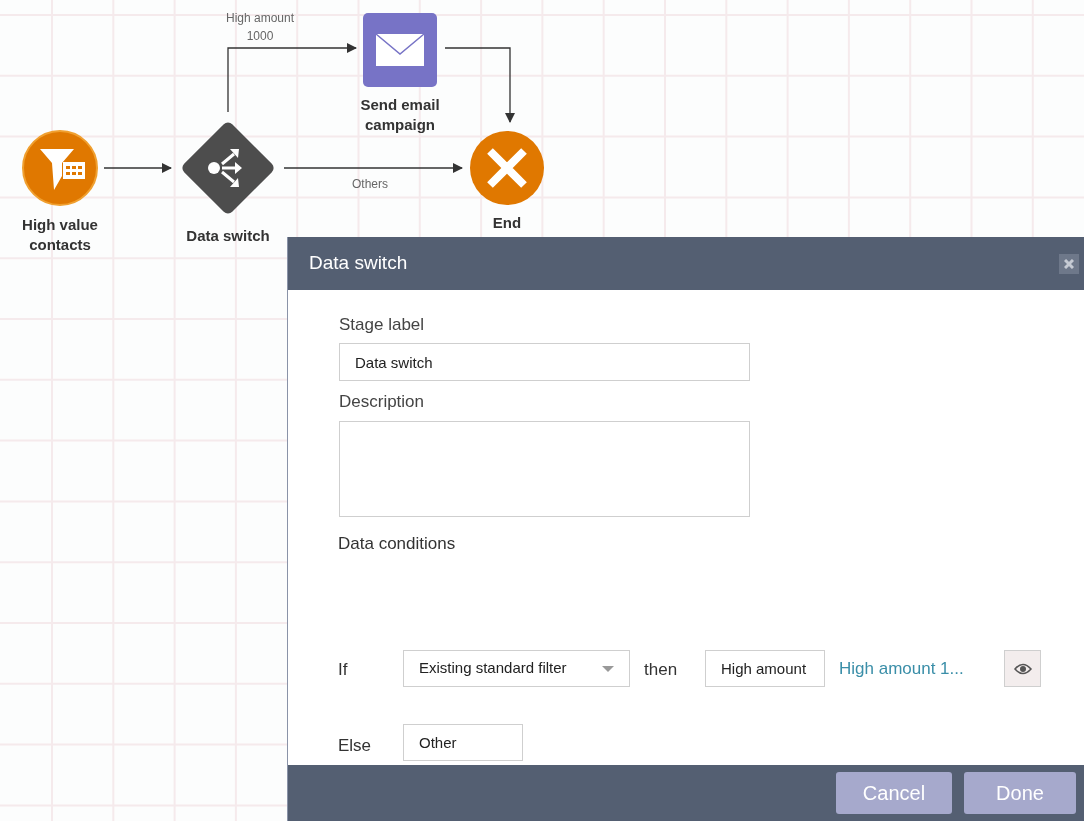 The image size is (1084, 821). Describe the element at coordinates (400, 49) in the screenshot. I see `envelope-icon` at that location.